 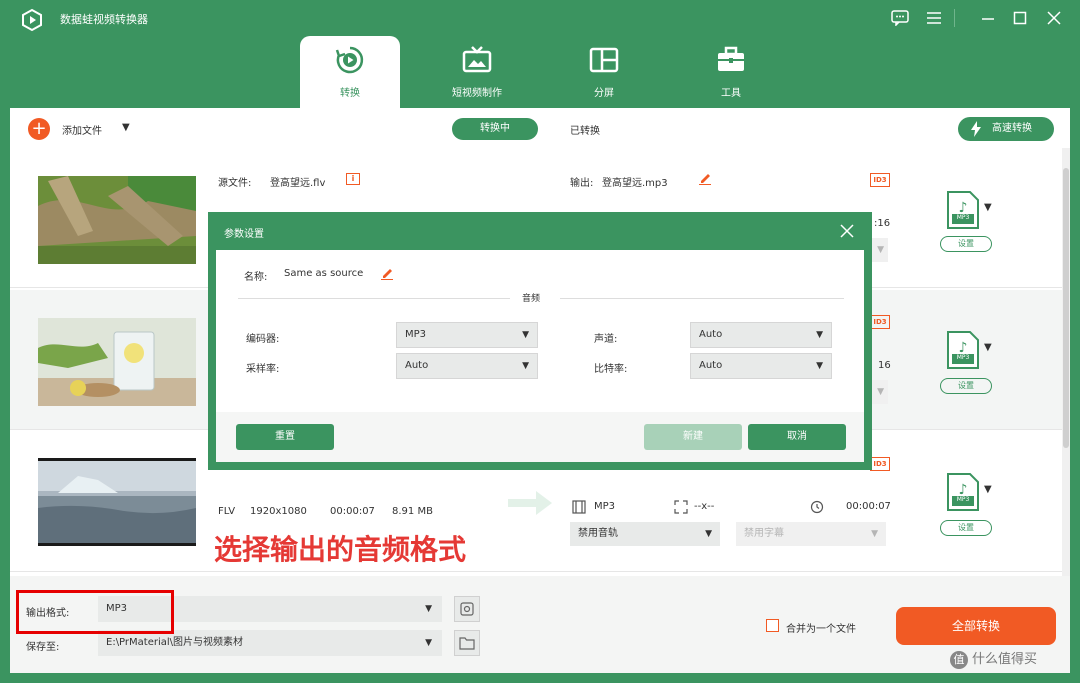 What do you see at coordinates (244, 234) in the screenshot?
I see `dialog-title: 参数设置` at bounding box center [244, 234].